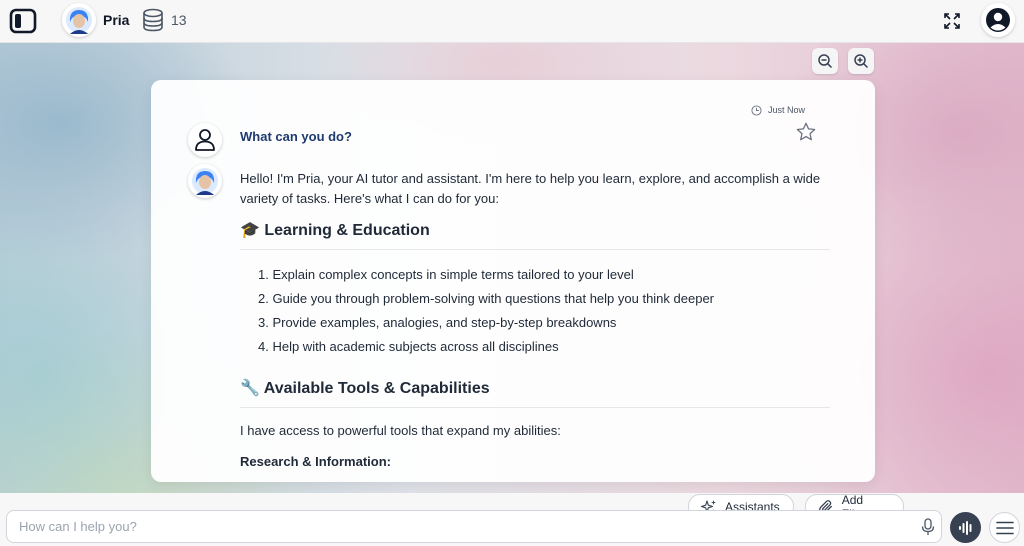 The image size is (1024, 546). I want to click on database-count: 13, so click(179, 20).